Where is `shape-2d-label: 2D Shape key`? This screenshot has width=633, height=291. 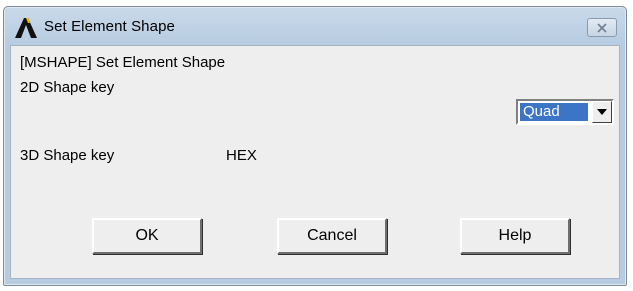 shape-2d-label: 2D Shape key is located at coordinates (67, 87).